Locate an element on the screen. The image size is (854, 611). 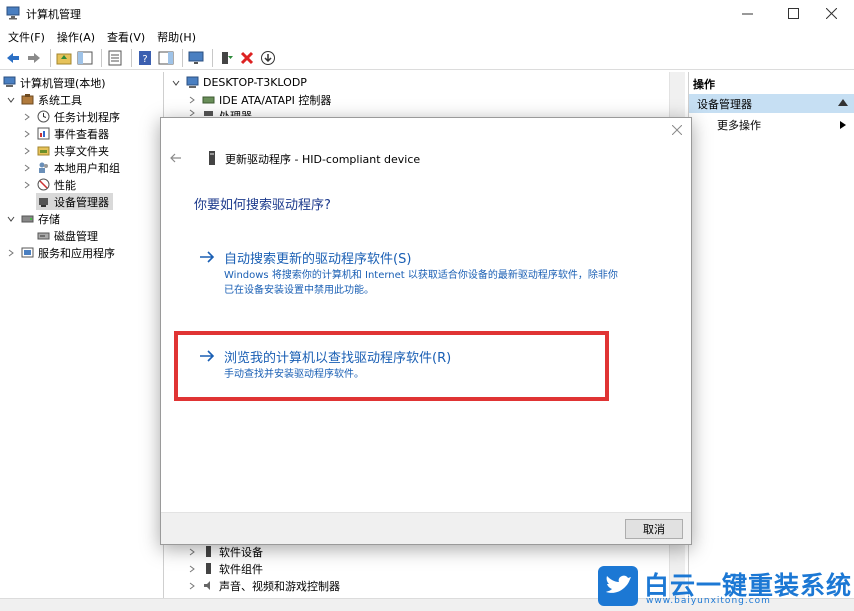
properties-icon is located at coordinates (115, 57).